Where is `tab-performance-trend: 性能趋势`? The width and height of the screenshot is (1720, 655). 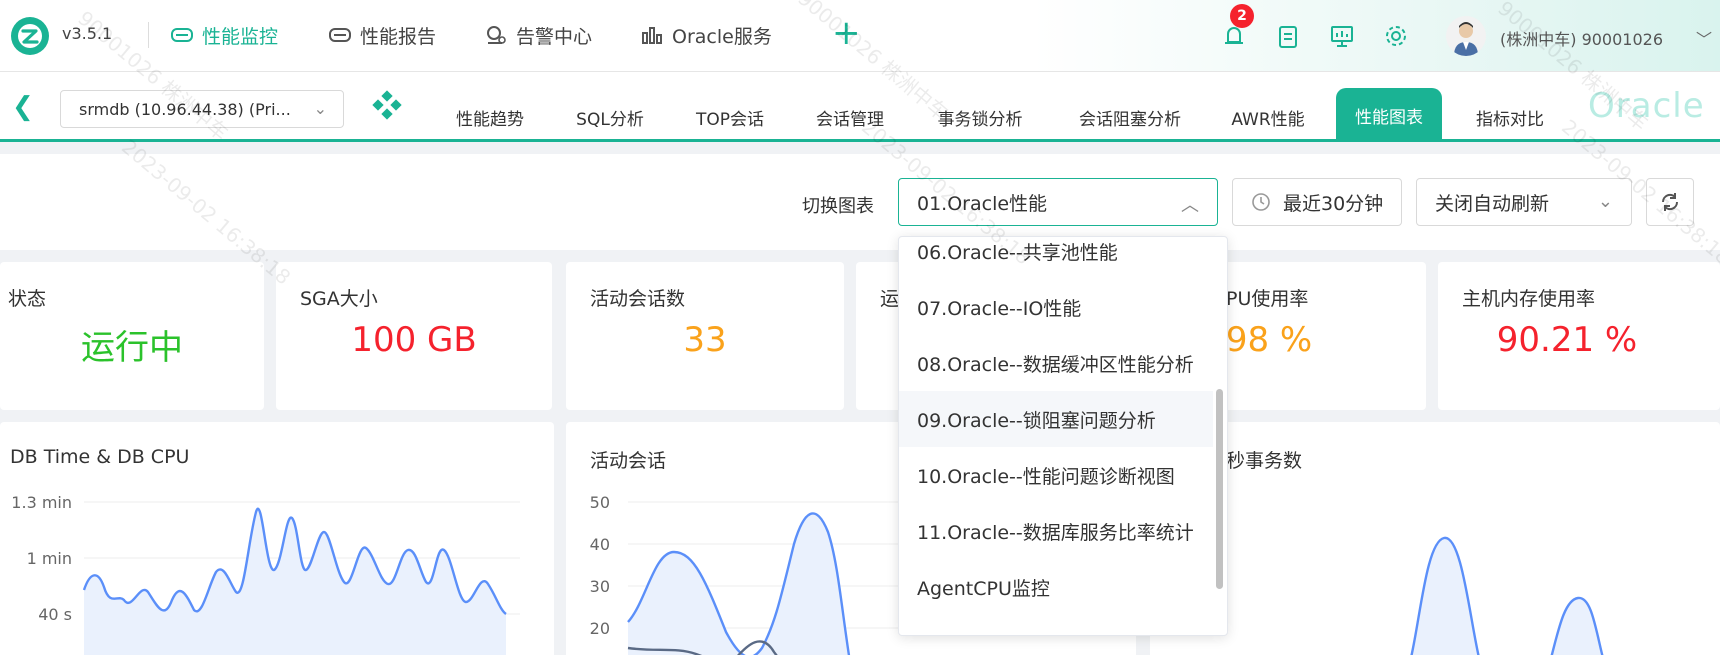 tab-performance-trend: 性能趋势 is located at coordinates (490, 117).